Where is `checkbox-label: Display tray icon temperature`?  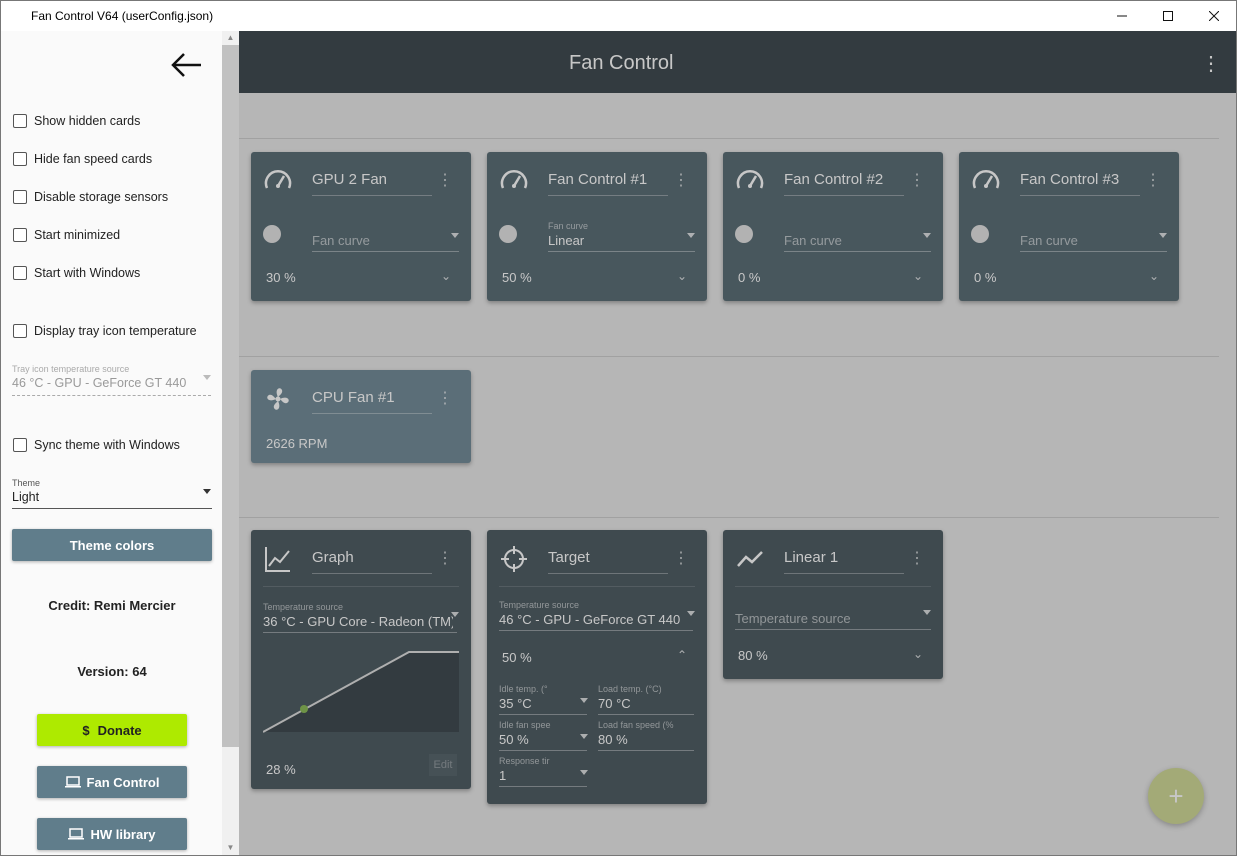 checkbox-label: Display tray icon temperature is located at coordinates (115, 331).